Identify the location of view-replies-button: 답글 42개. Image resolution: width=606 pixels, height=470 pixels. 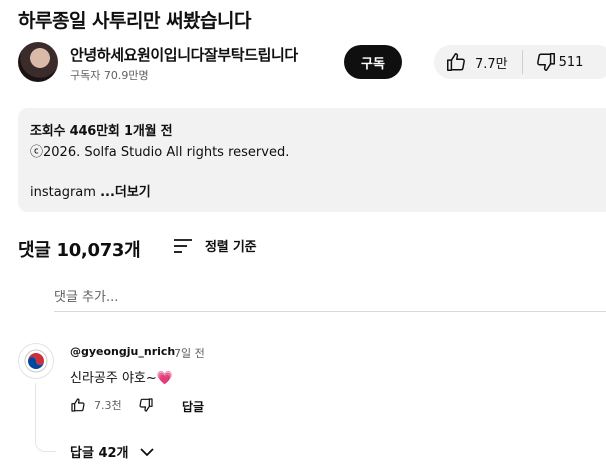
(112, 451).